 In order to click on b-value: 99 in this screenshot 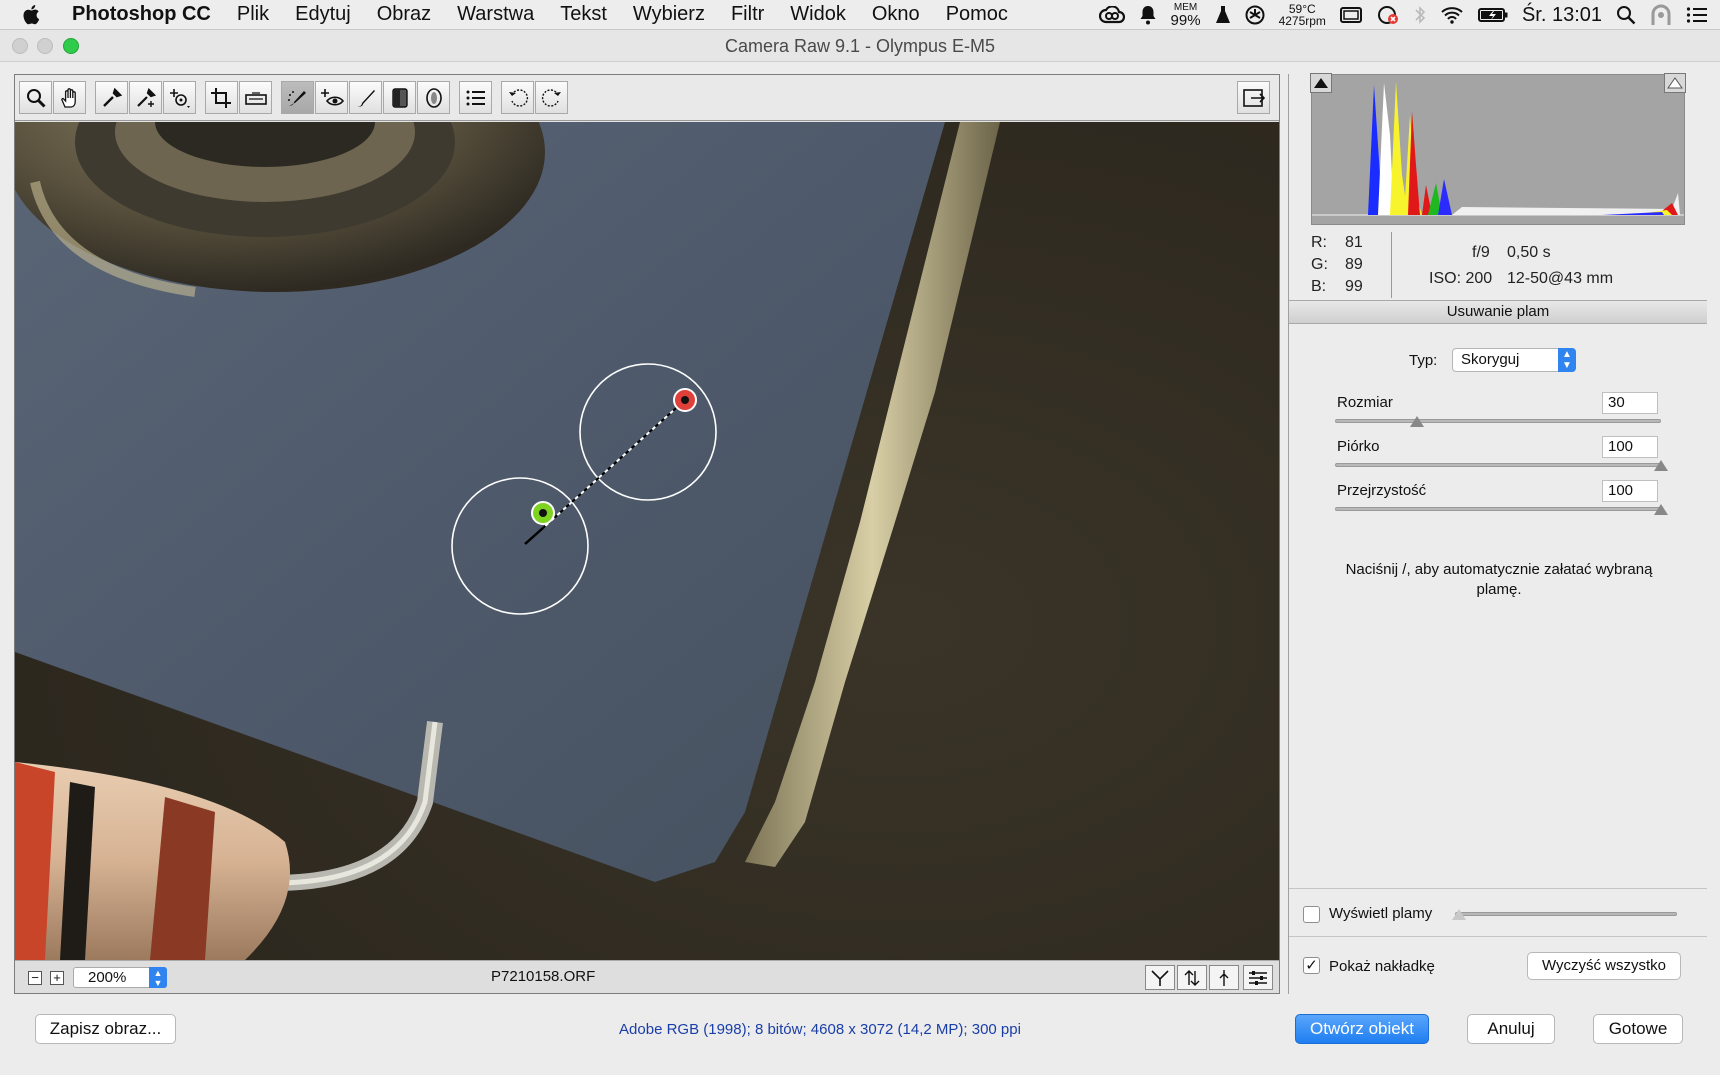, I will do `click(1354, 286)`.